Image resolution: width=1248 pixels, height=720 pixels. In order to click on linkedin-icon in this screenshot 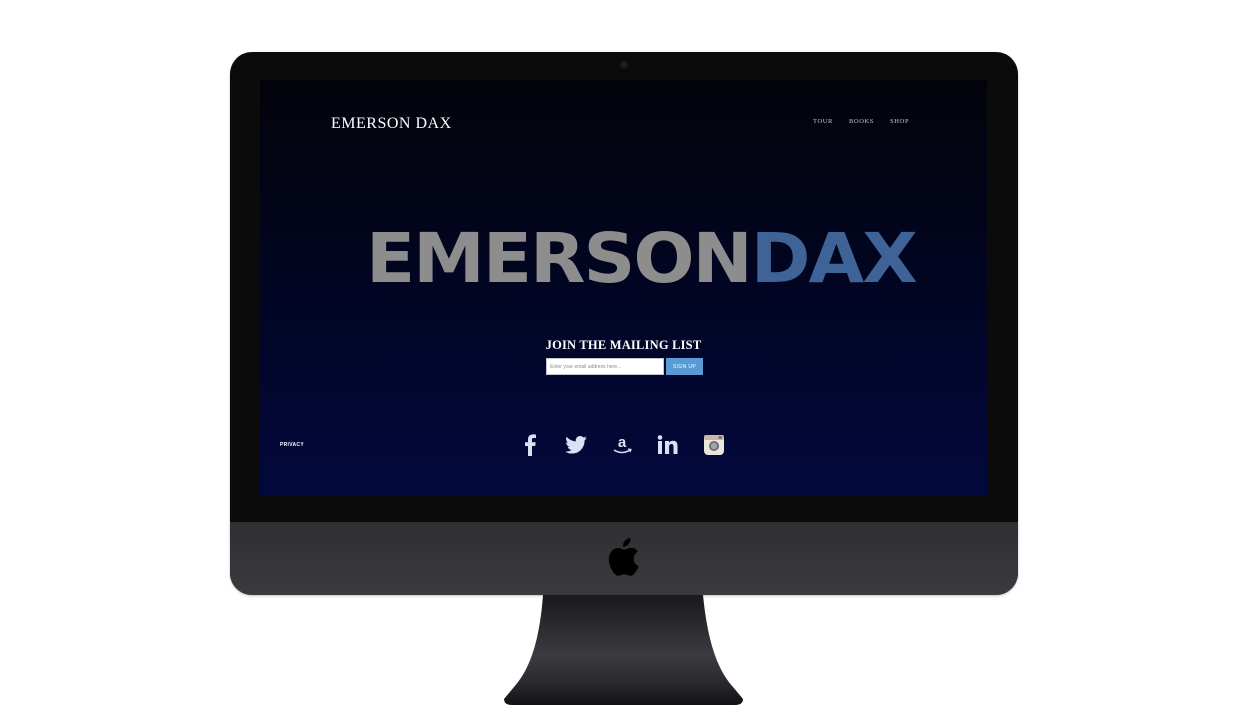, I will do `click(668, 445)`.